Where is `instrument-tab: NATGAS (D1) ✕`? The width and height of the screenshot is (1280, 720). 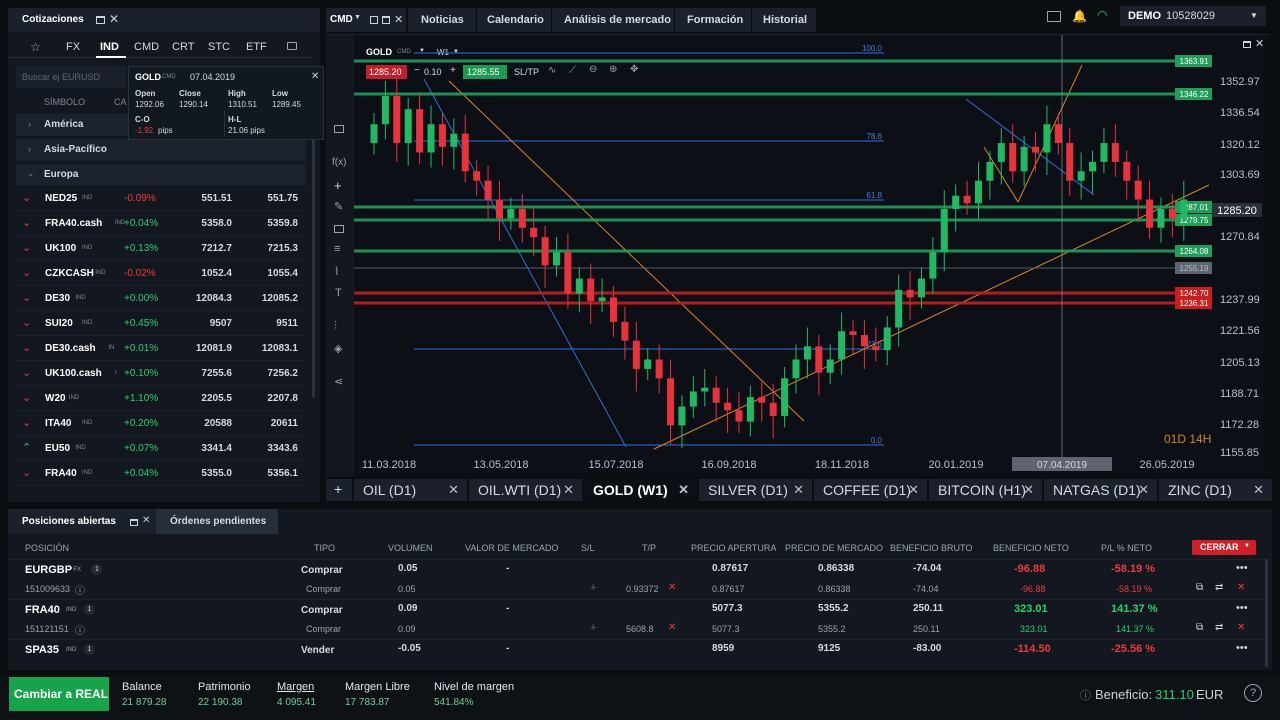 instrument-tab: NATGAS (D1) ✕ is located at coordinates (1101, 490).